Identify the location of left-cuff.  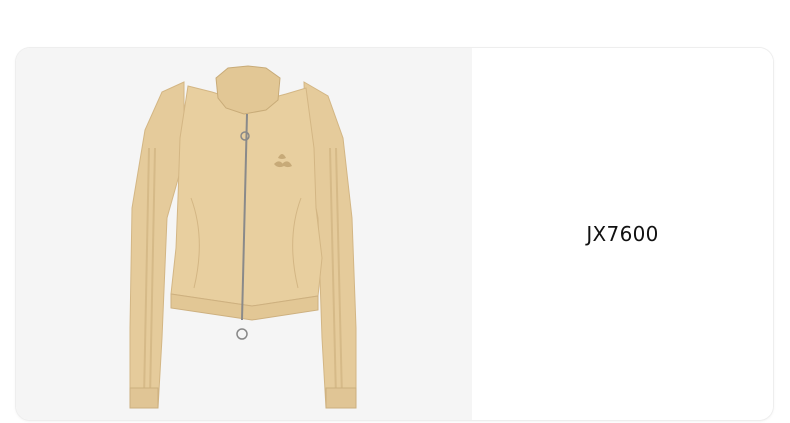
(144, 398).